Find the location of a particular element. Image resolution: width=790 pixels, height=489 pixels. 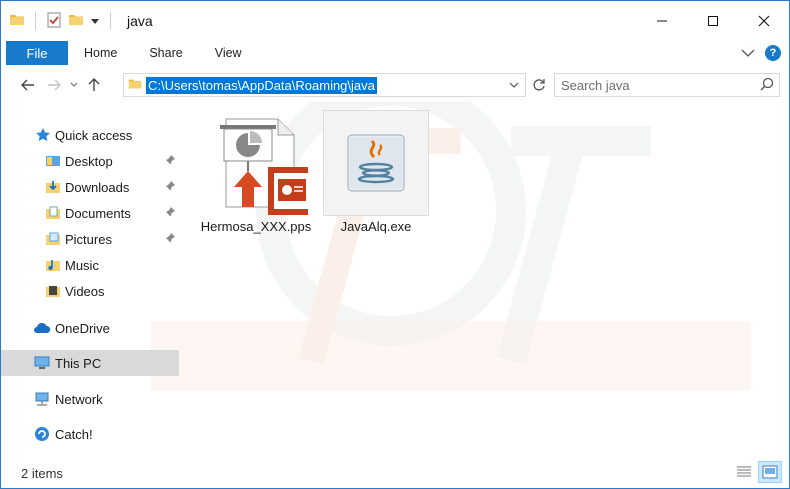

customize-toolbar-chevron-icon is located at coordinates (95, 21).